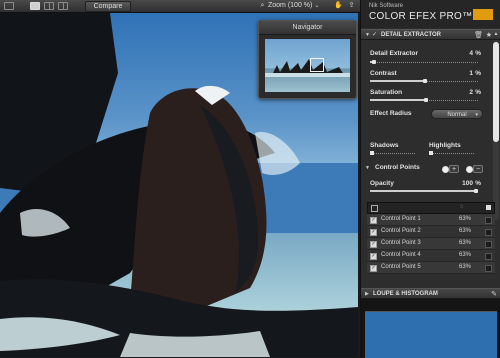 This screenshot has width=500, height=358. Describe the element at coordinates (401, 219) in the screenshot. I see `control-point-name: Control Point 1` at that location.